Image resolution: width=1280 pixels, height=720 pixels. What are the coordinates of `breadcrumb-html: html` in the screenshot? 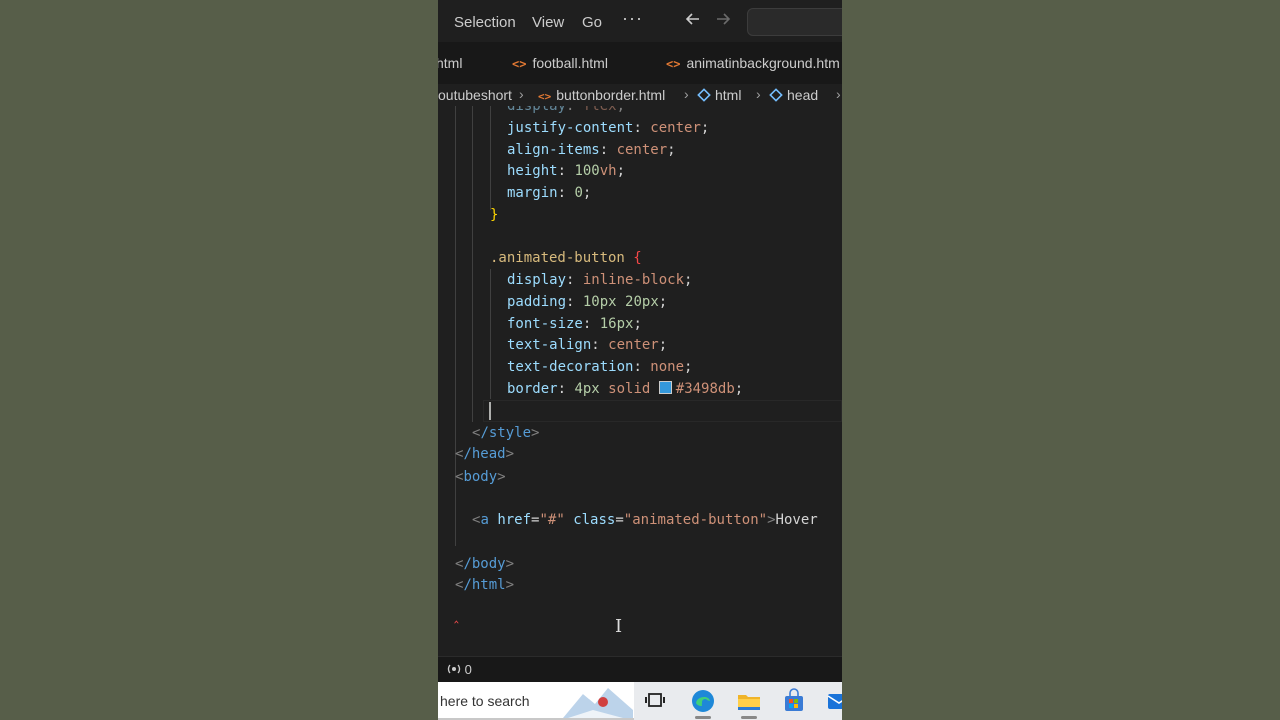 It's located at (719, 95).